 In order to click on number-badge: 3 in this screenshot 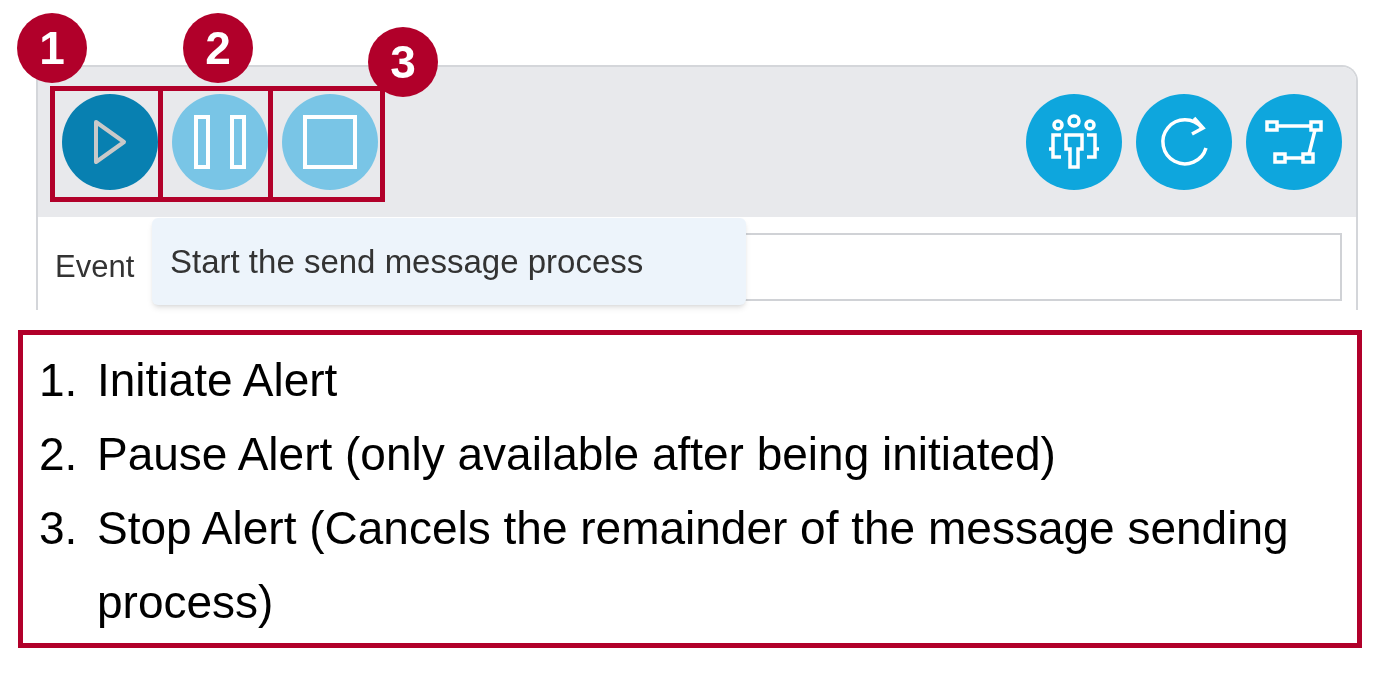, I will do `click(403, 62)`.